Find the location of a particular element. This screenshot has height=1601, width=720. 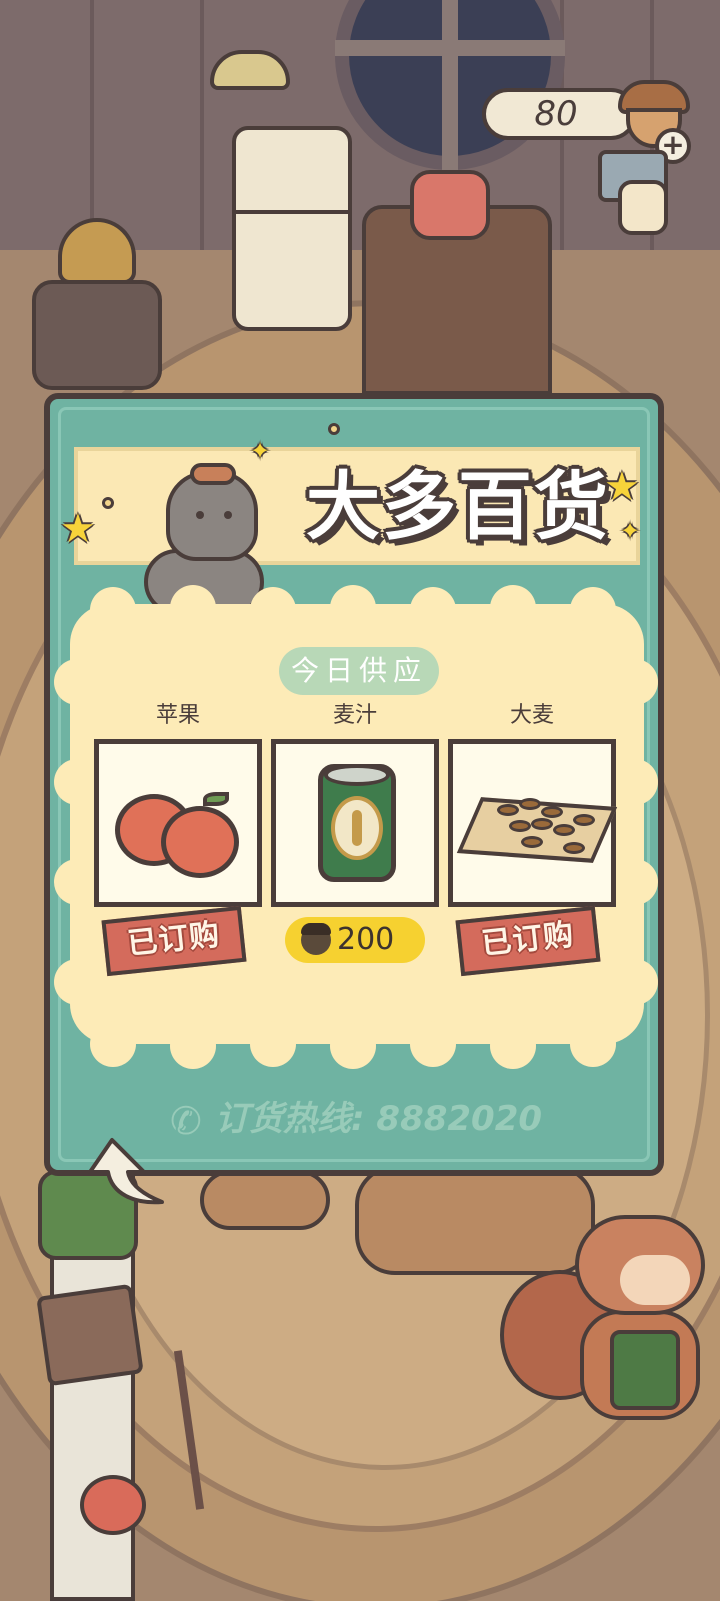

back-arrow-button is located at coordinates (127, 1172).